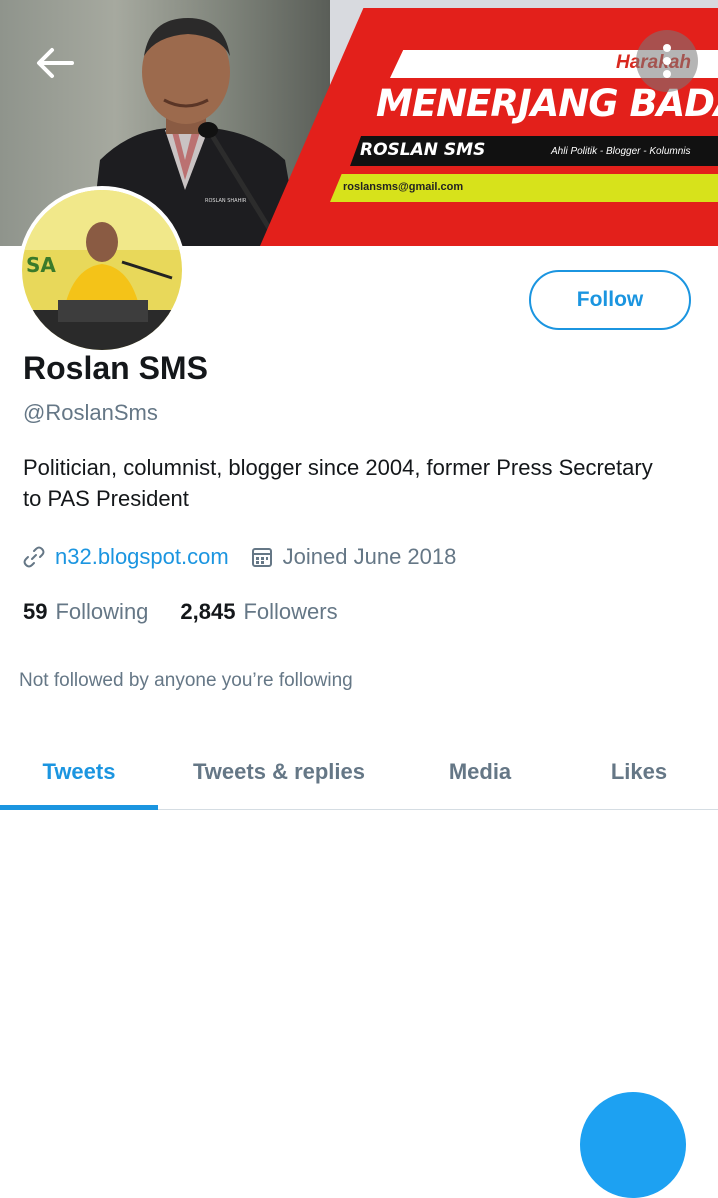  What do you see at coordinates (262, 557) in the screenshot?
I see `calendar-icon` at bounding box center [262, 557].